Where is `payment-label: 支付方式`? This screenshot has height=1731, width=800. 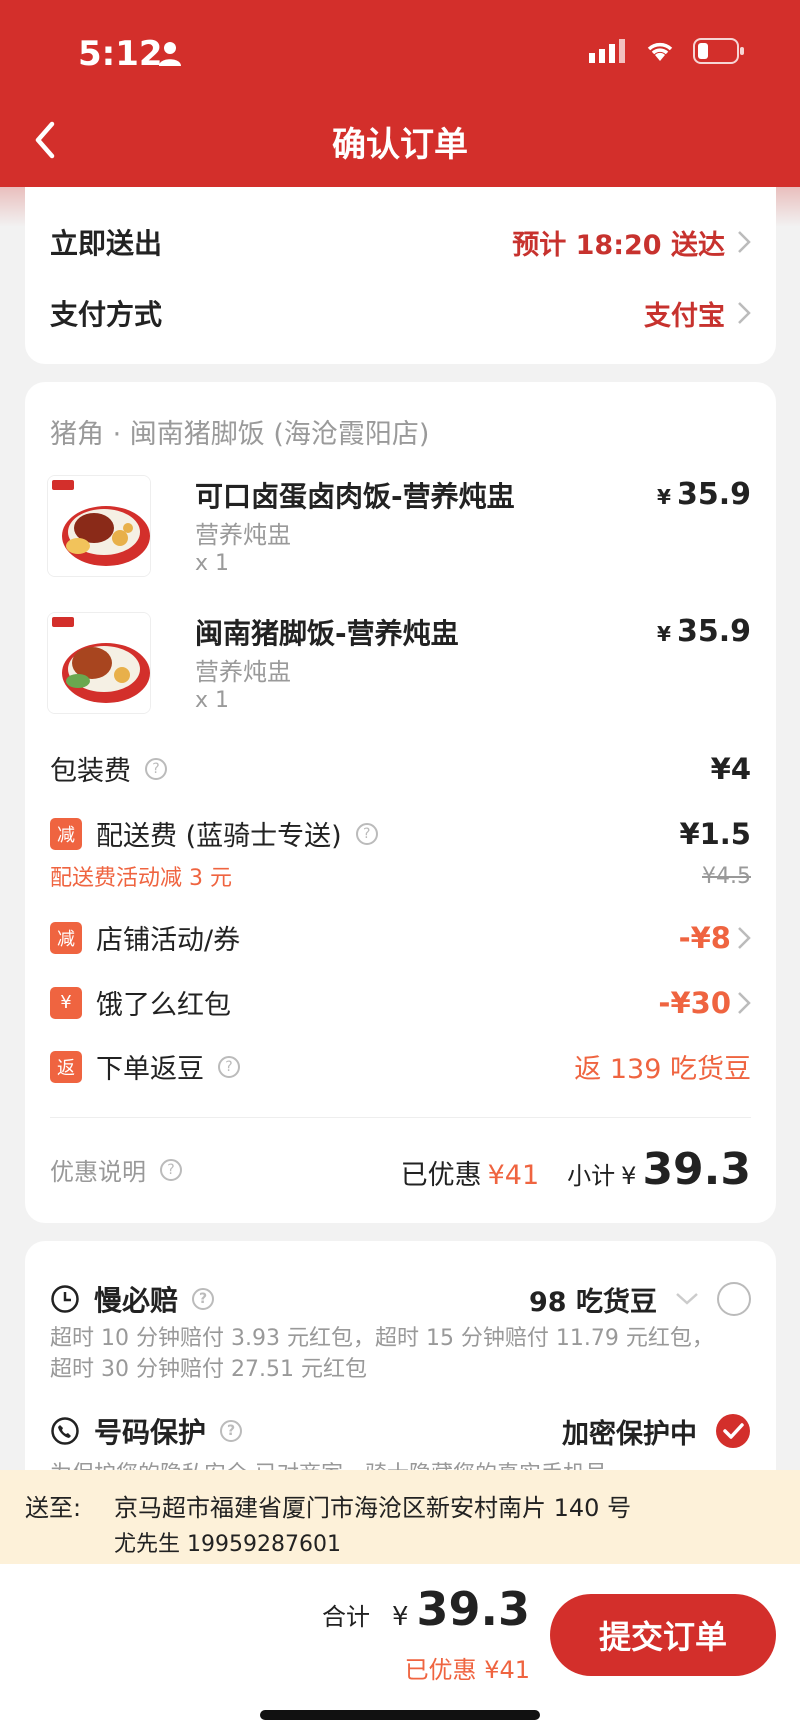 payment-label: 支付方式 is located at coordinates (106, 314).